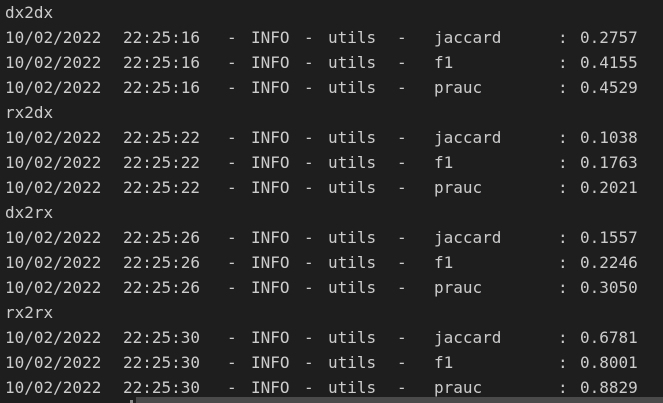  Describe the element at coordinates (334, 312) in the screenshot. I see `section-header: rx2rx` at that location.